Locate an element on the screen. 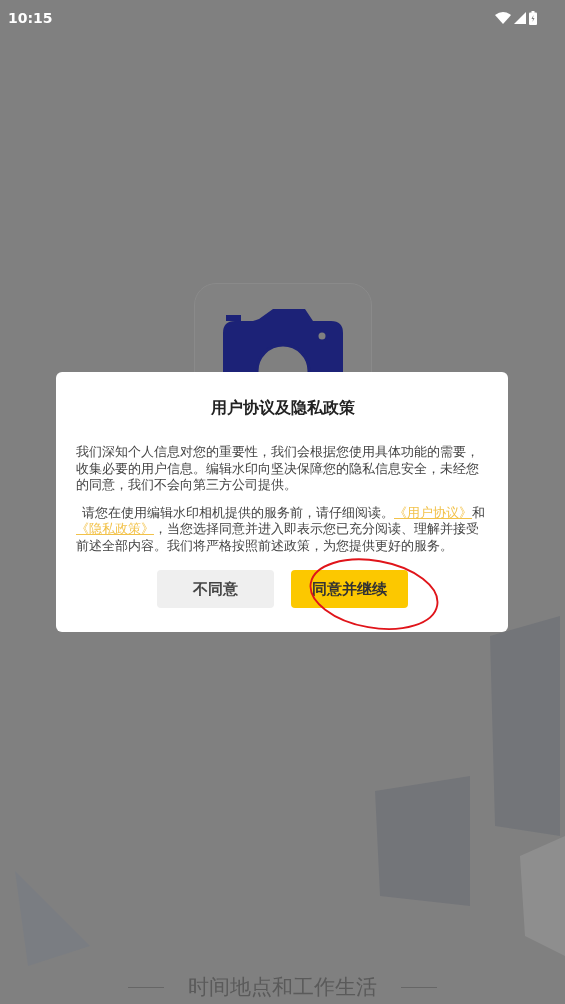  dialog-paragraph: 请您在使用编辑水印相机提供的服务前，请仔细阅读。《用户协议》和 《隐私政策》，当您选择同意并进入即表示您已充分阅读、理解并接受前述全部内容。我们将严格按照前述政策，为您提供更好的服务。 is located at coordinates (281, 529).